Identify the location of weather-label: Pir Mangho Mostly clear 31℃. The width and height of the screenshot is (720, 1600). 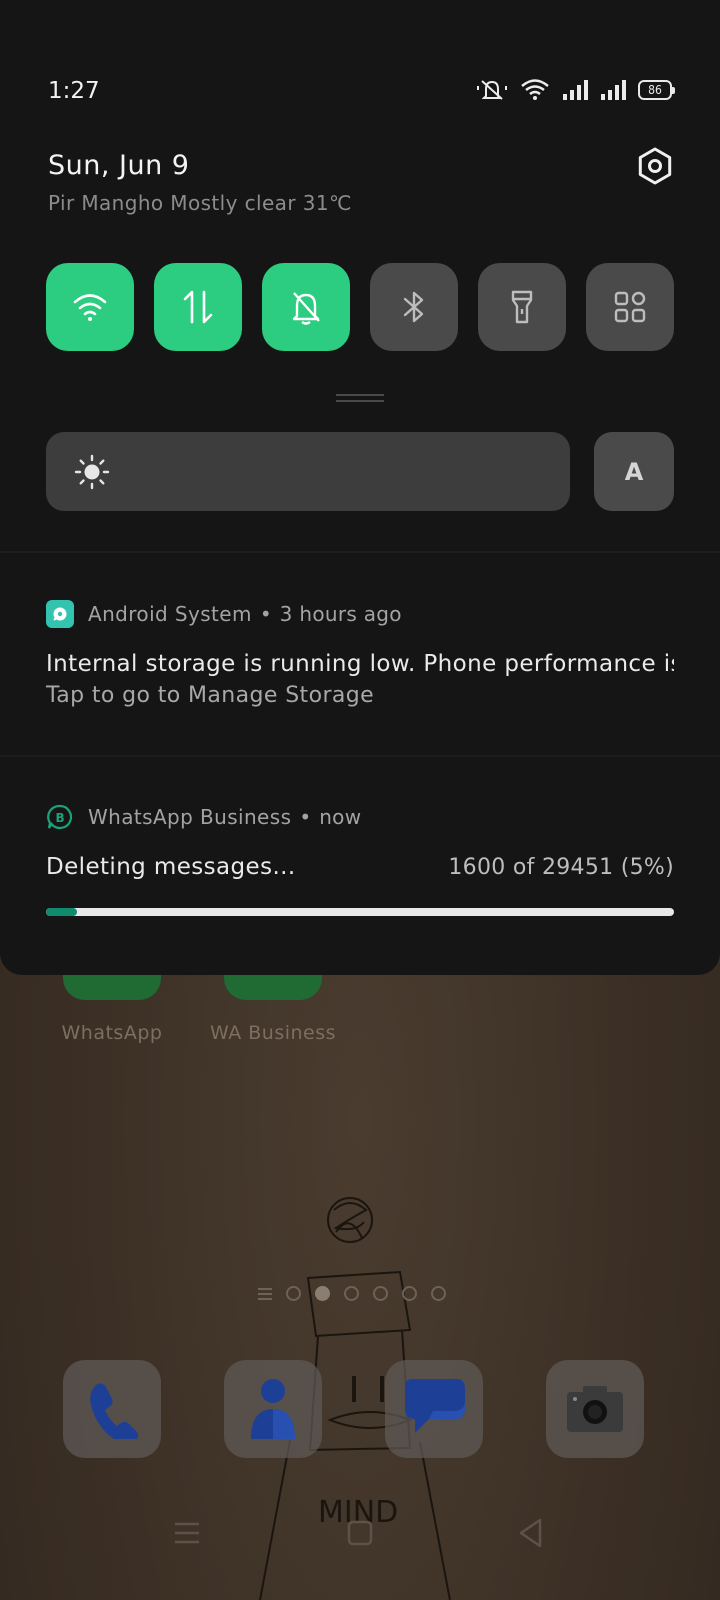
(360, 203).